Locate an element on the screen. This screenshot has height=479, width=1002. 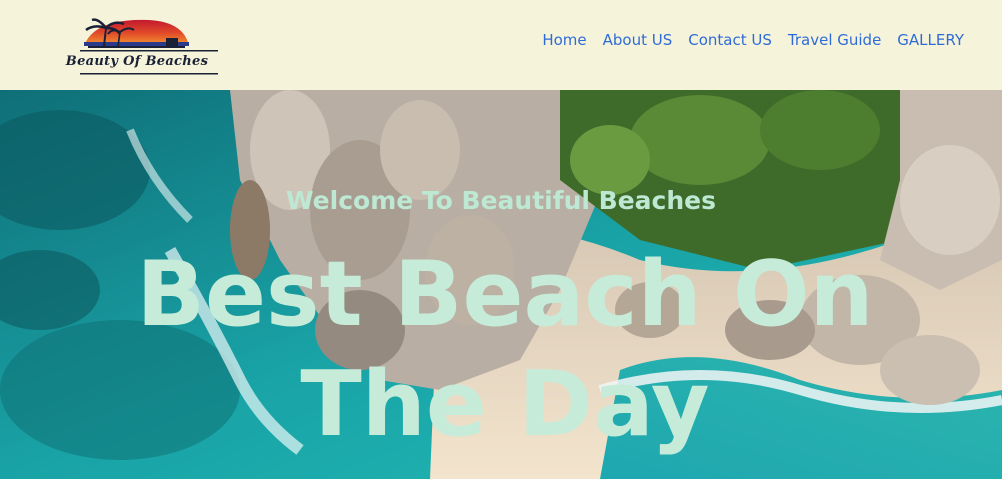
hero-welcome-text: Welcome To Beautiful Beaches is located at coordinates (500, 200).